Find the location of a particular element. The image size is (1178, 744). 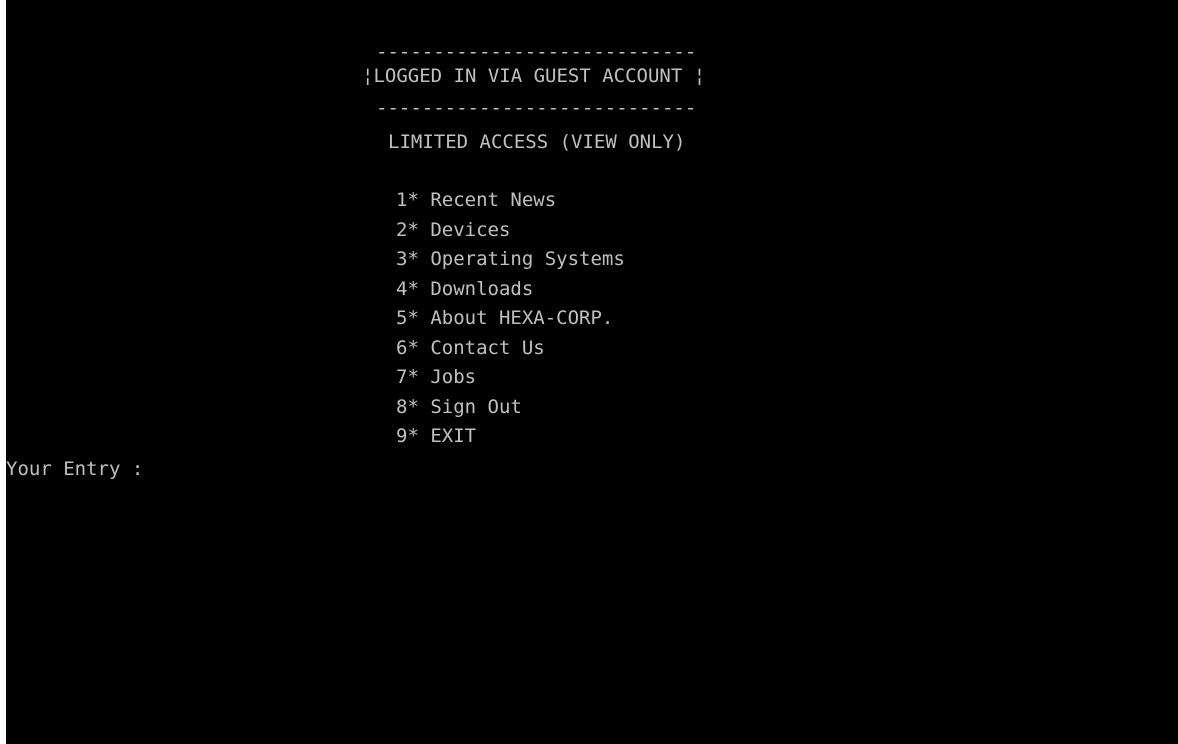

menu-item-contact-us: 6* Contact Us is located at coordinates (510, 349).